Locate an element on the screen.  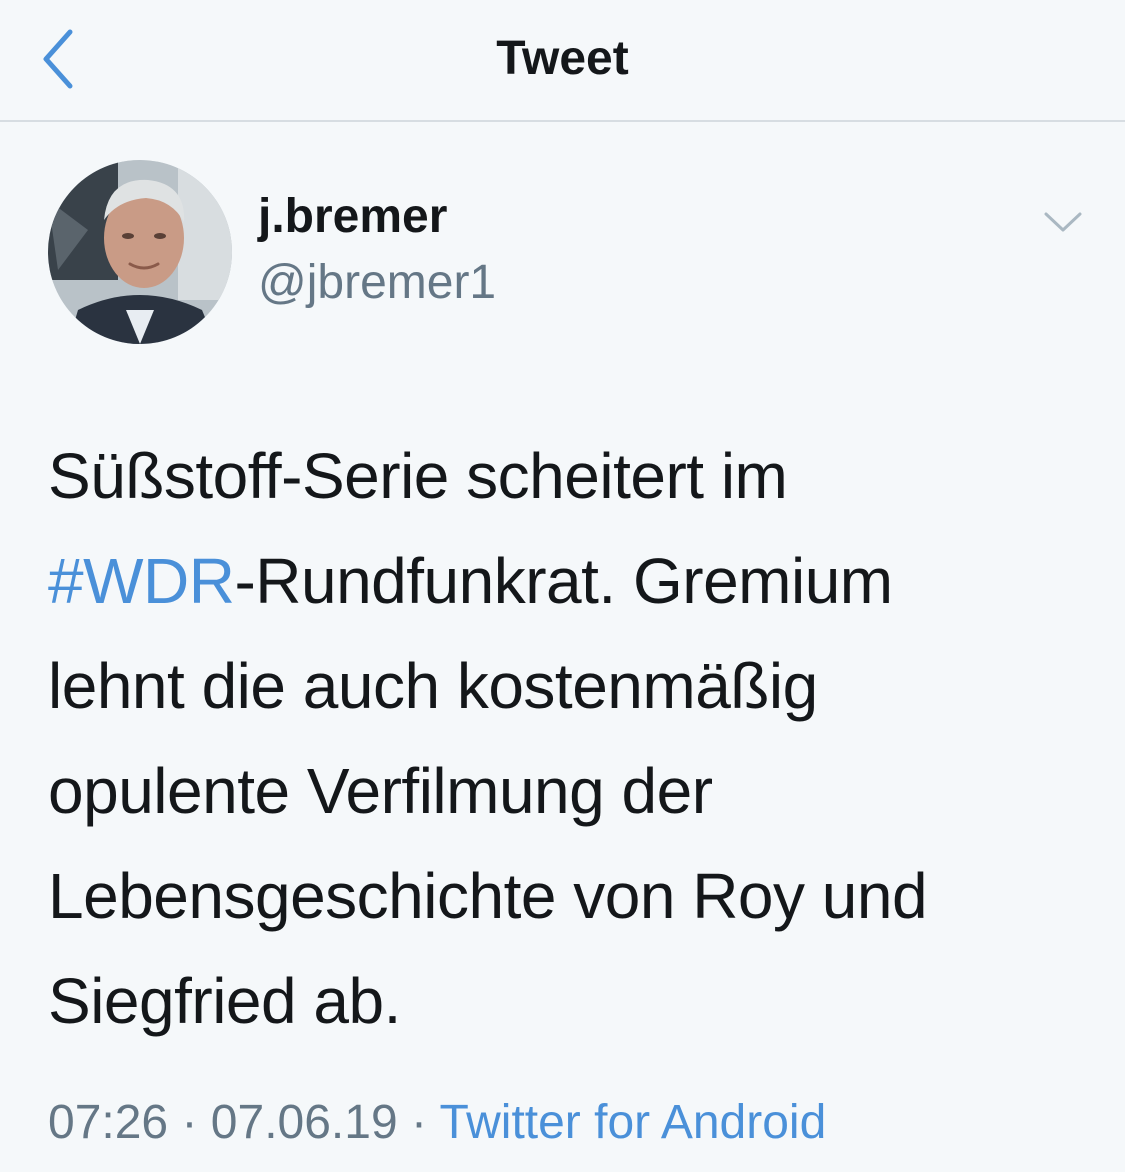
author-display-name: j.bremer is located at coordinates (352, 217).